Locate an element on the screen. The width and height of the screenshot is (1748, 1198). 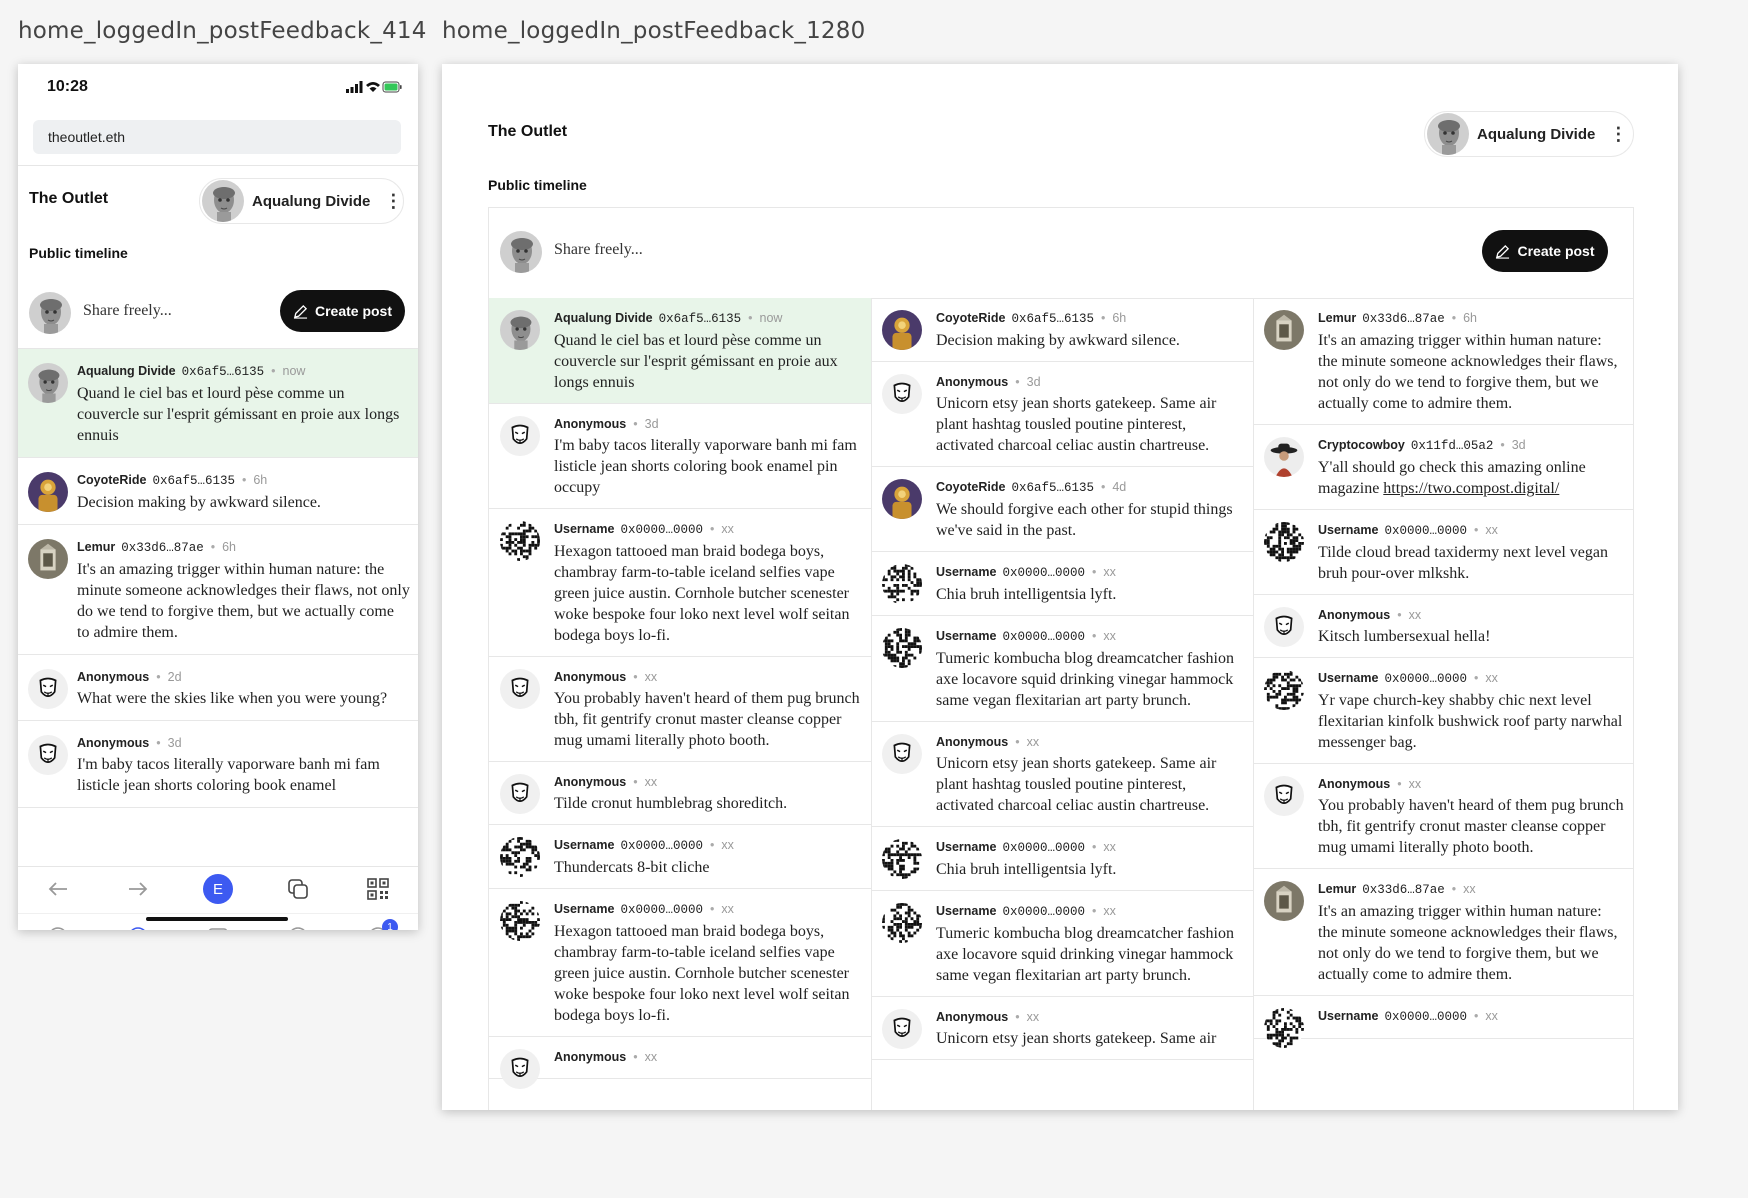
feed-post: Anonymous • xx Kitsch lumbersexual hella! is located at coordinates (1443, 626).